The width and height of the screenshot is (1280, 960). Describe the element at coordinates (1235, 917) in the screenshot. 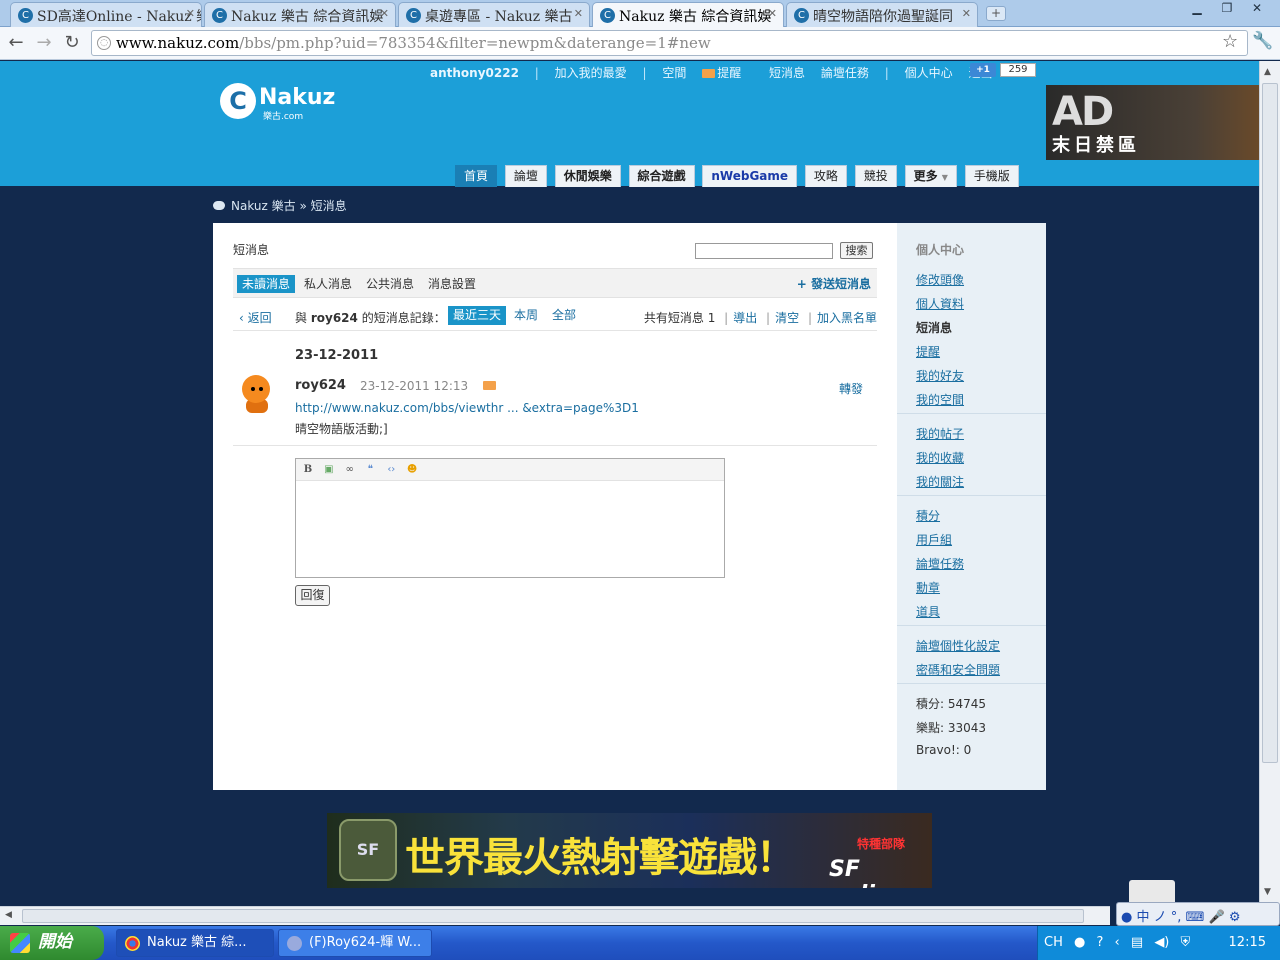

I see `ime-settings-icon: ⚙` at that location.